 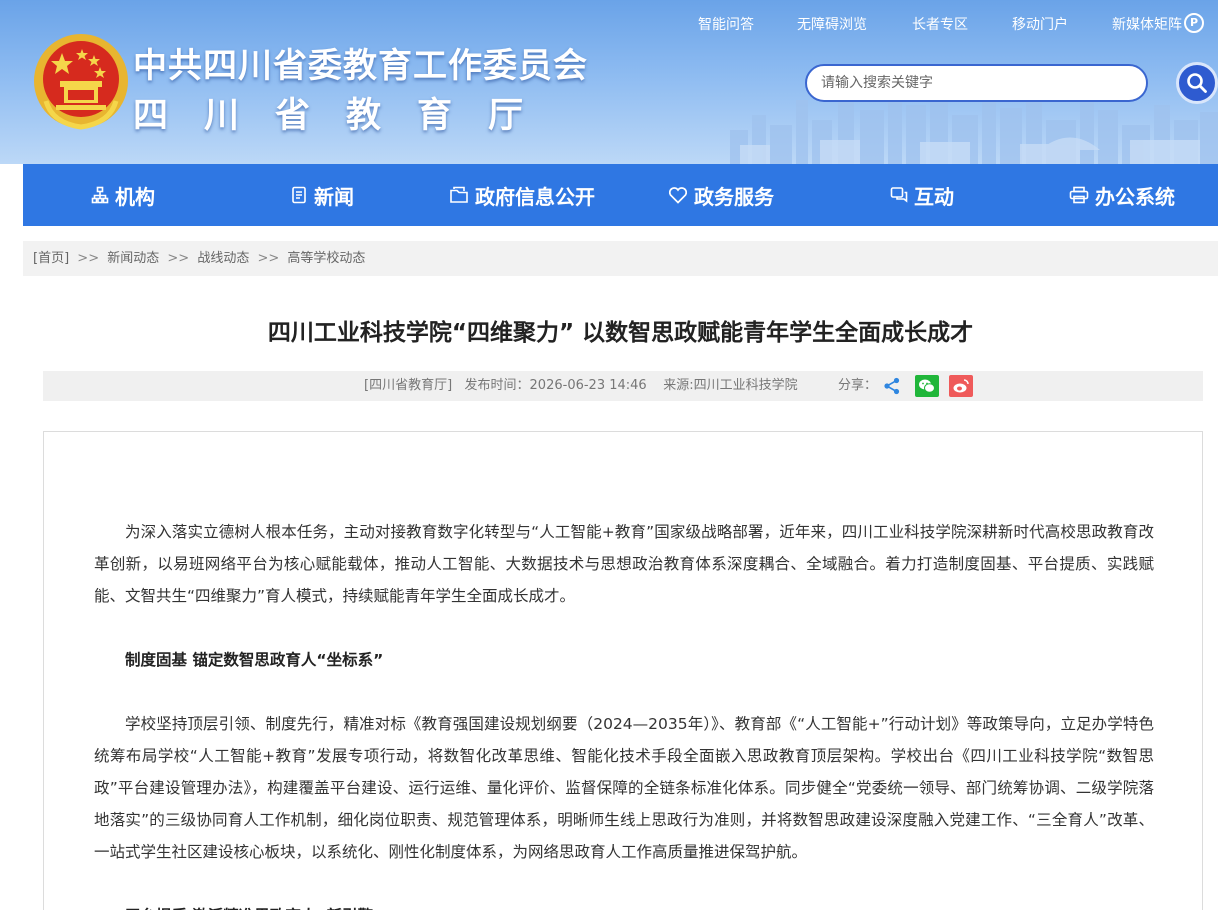 What do you see at coordinates (734, 196) in the screenshot?
I see `nav-item-label: 政务服务` at bounding box center [734, 196].